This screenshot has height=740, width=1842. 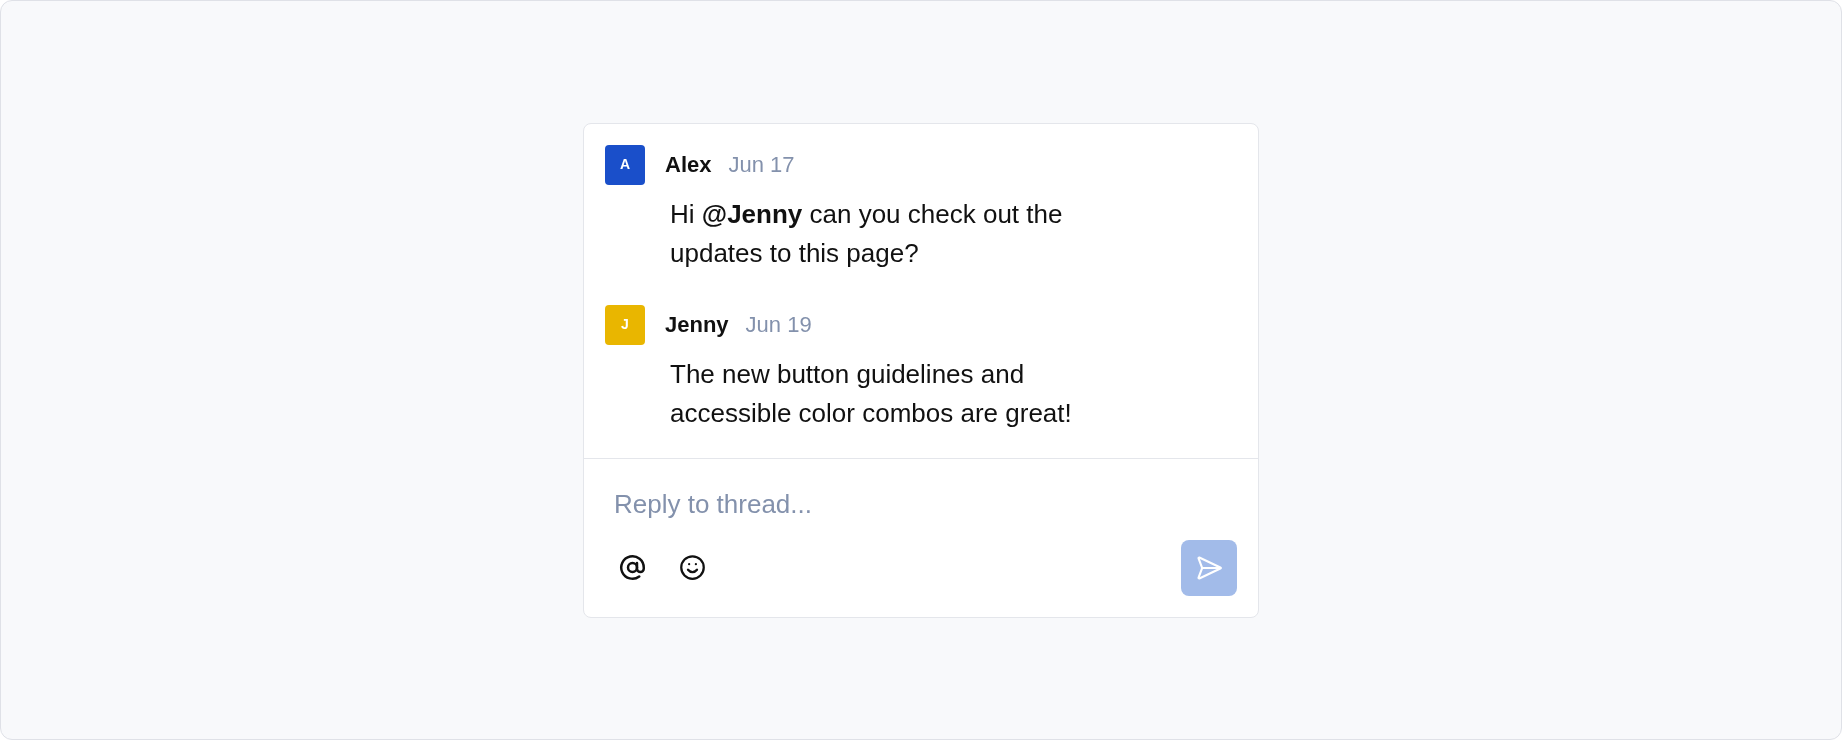 What do you see at coordinates (625, 164) in the screenshot?
I see `avatar: A` at bounding box center [625, 164].